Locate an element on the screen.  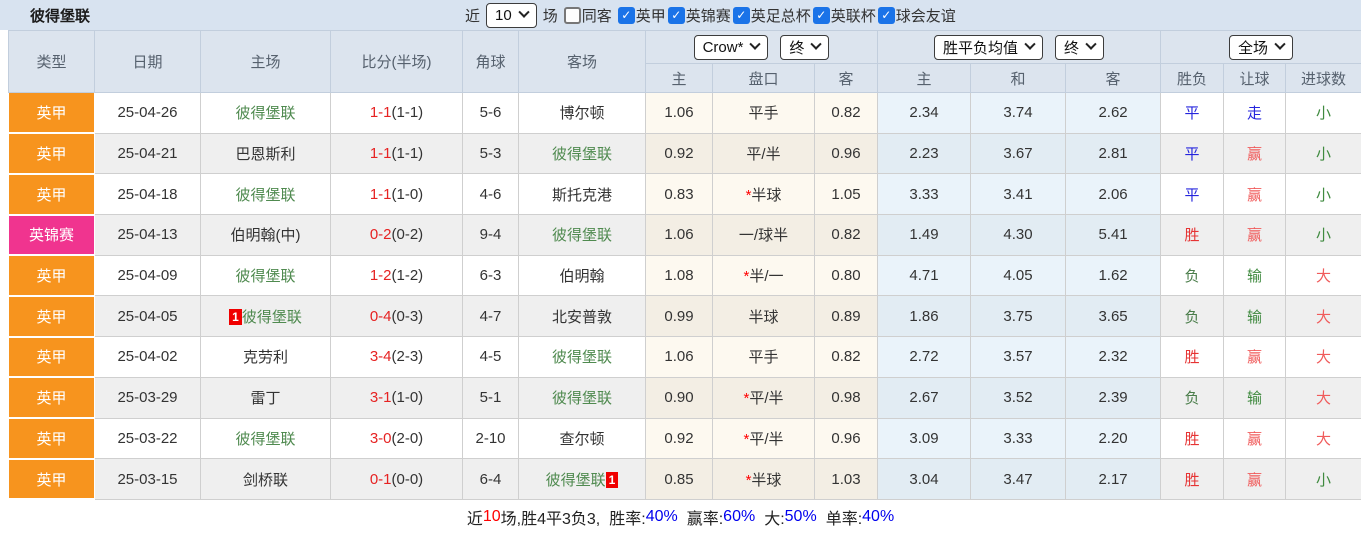
handicap-away-odds-cell: 0.82 is located at coordinates (846, 113).